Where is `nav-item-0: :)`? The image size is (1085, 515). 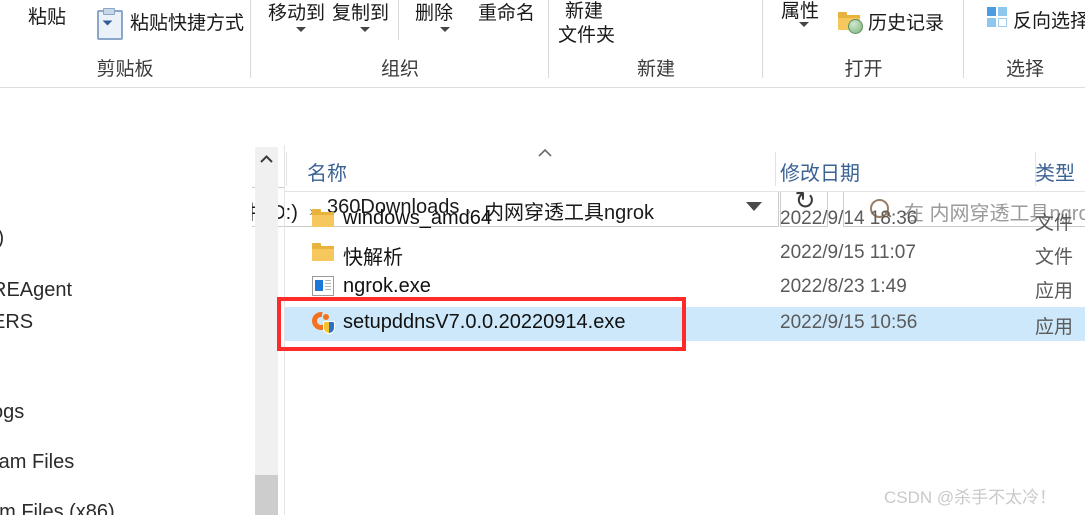
nav-item-0: :) is located at coordinates (2, 238).